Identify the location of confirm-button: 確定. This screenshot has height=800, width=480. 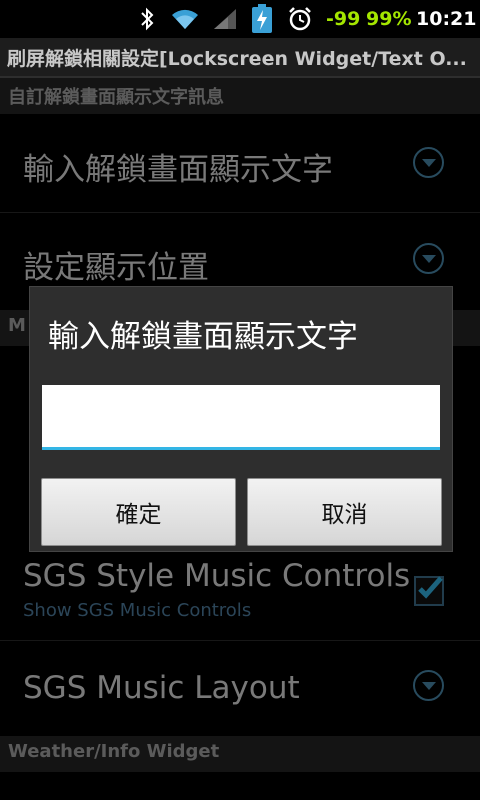
(138, 512).